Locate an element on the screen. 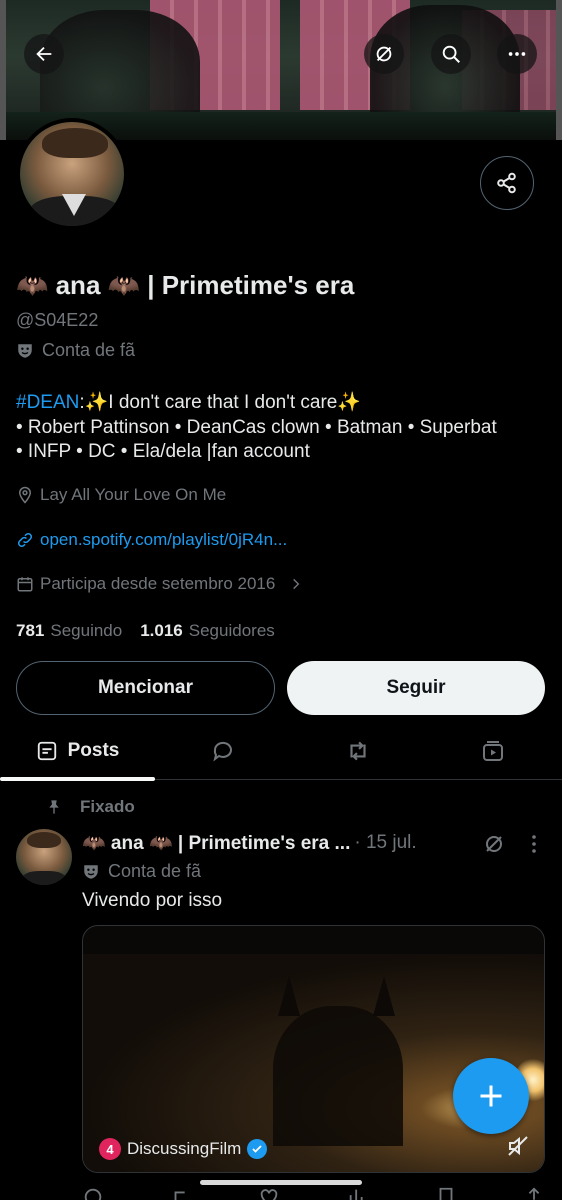 Image resolution: width=562 pixels, height=1200 pixels. bookmark-icon is located at coordinates (446, 1193).